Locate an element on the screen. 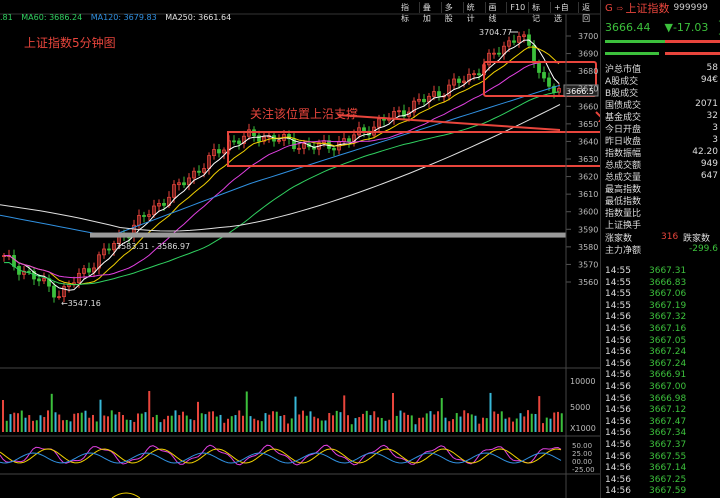  stat-row: 沪总市值 58 is located at coordinates (660, 68).